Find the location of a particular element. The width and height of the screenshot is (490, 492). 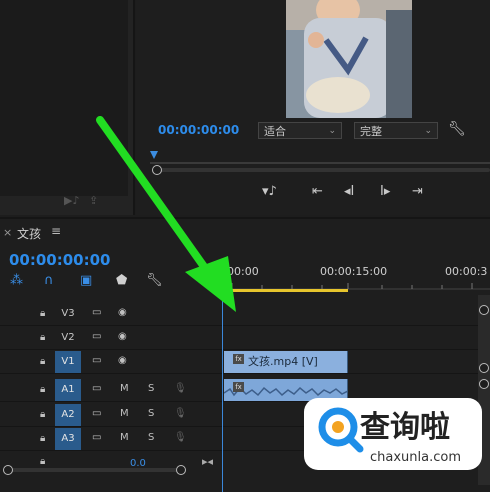

vscroll-handle-top is located at coordinates (484, 310).